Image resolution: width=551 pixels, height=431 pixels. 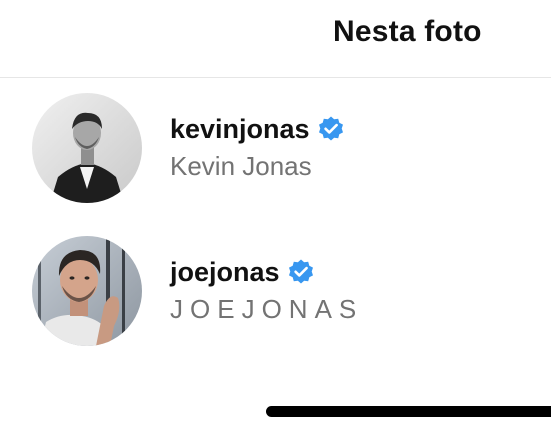 What do you see at coordinates (225, 272) in the screenshot?
I see `username: joejonas` at bounding box center [225, 272].